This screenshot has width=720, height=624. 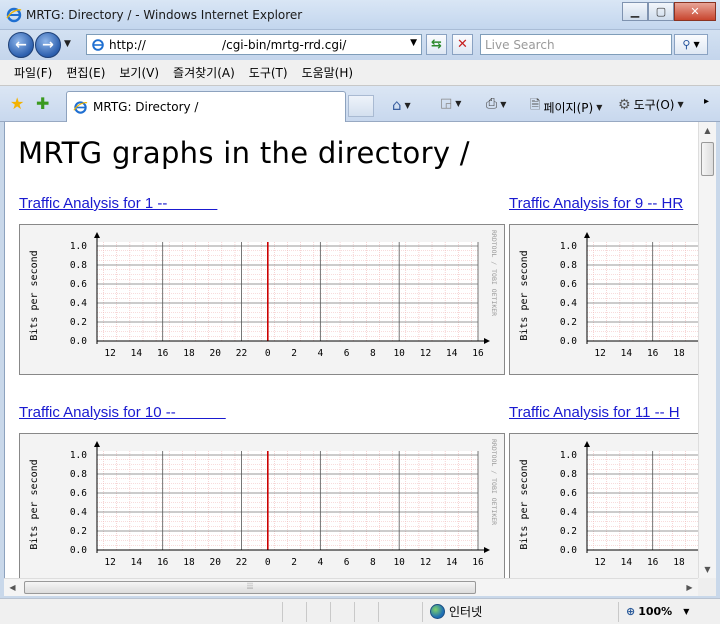 I want to click on print-button: ⎙ ▼, so click(x=496, y=104).